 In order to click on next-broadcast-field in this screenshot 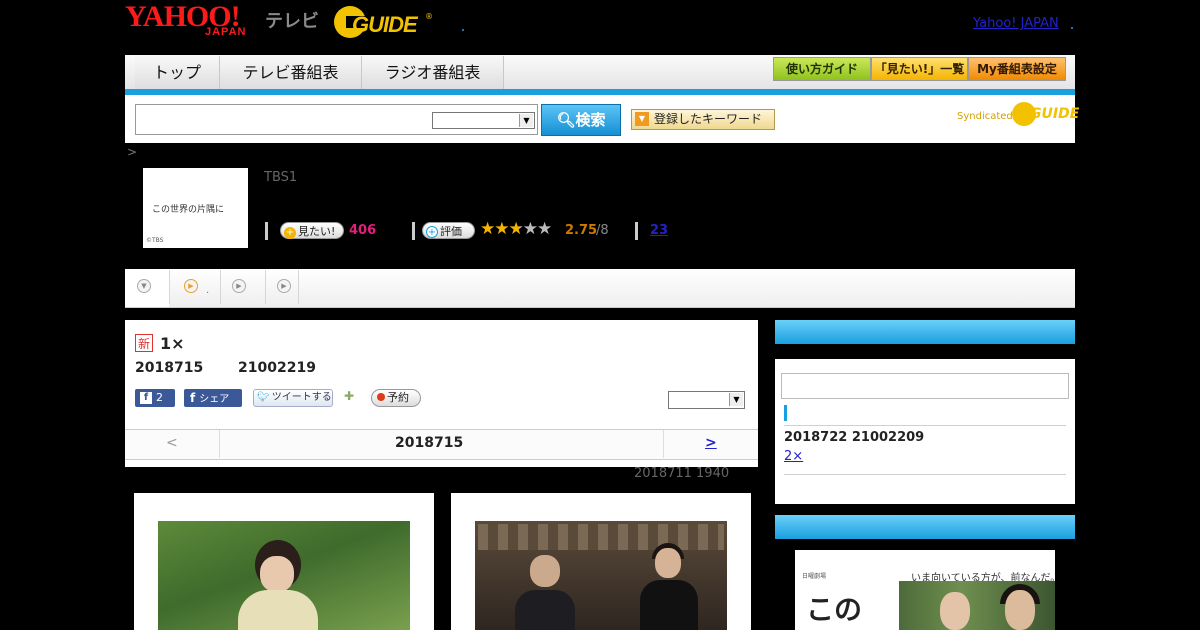, I will do `click(925, 386)`.